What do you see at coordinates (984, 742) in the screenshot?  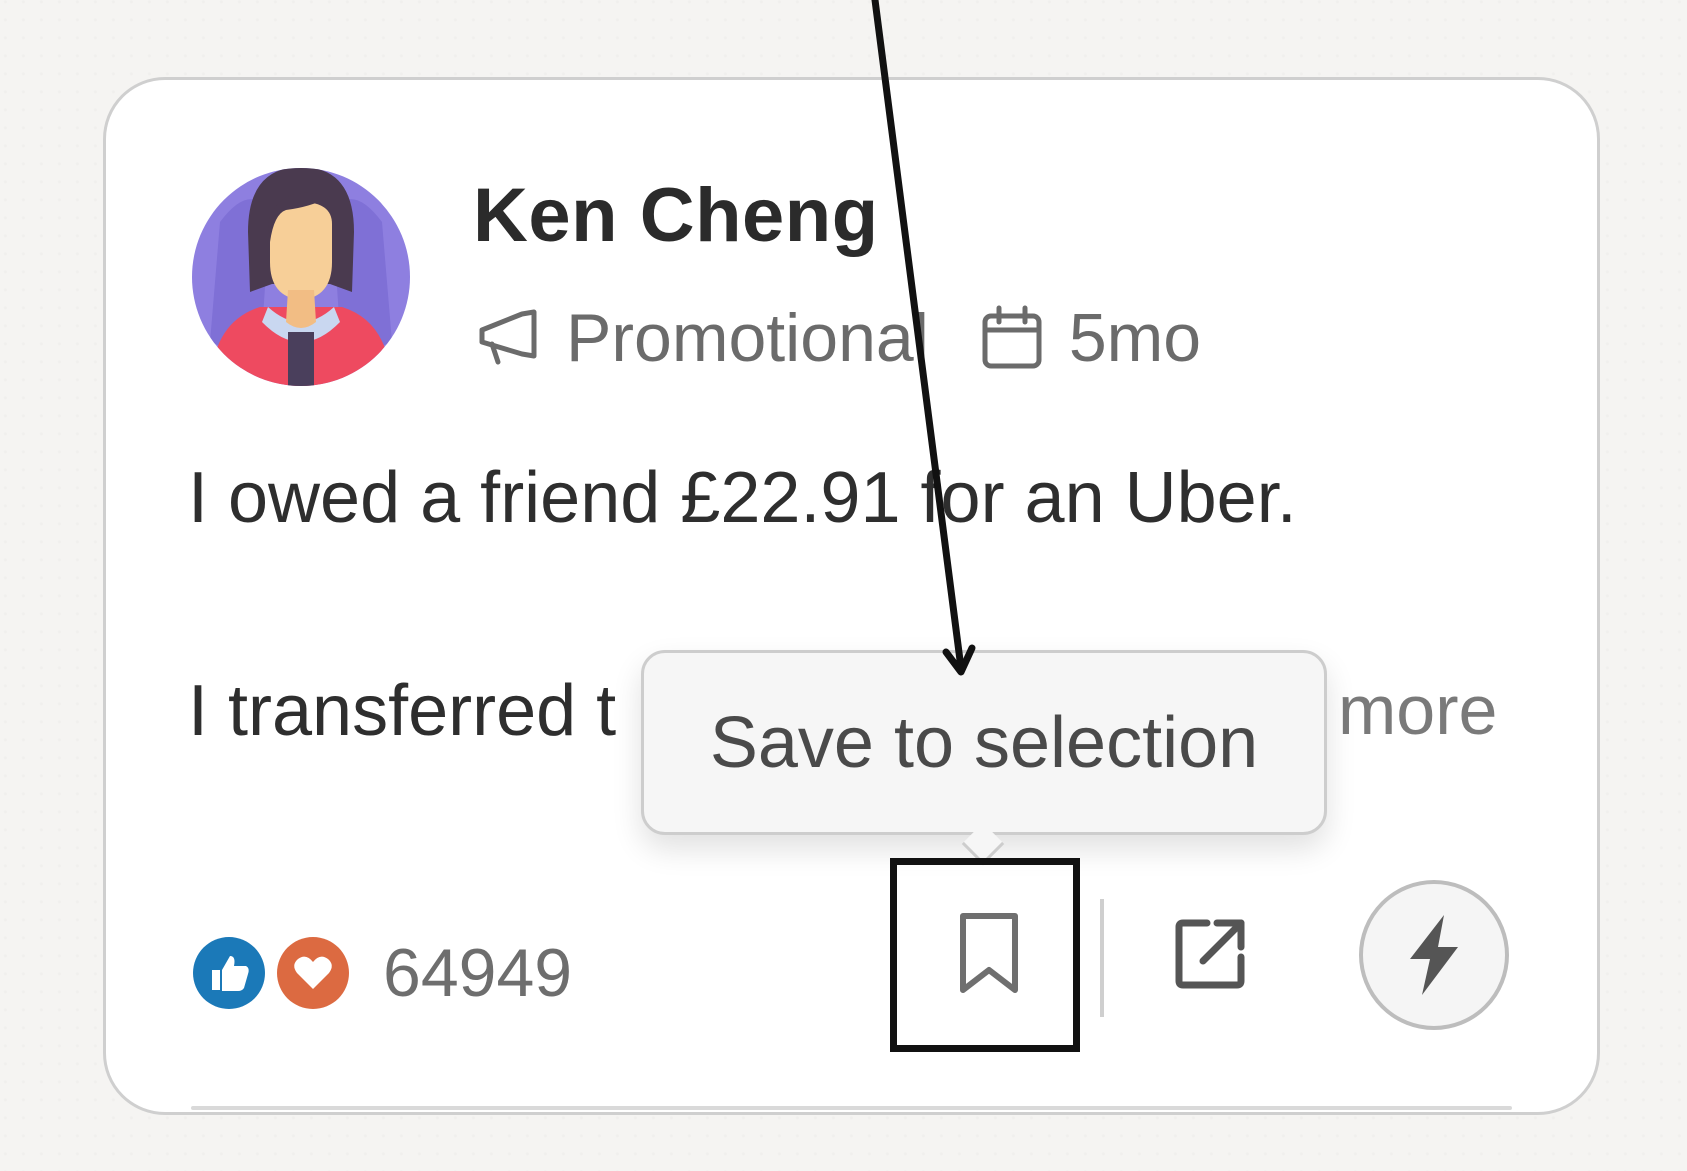 I see `save-tooltip: Save to selection` at bounding box center [984, 742].